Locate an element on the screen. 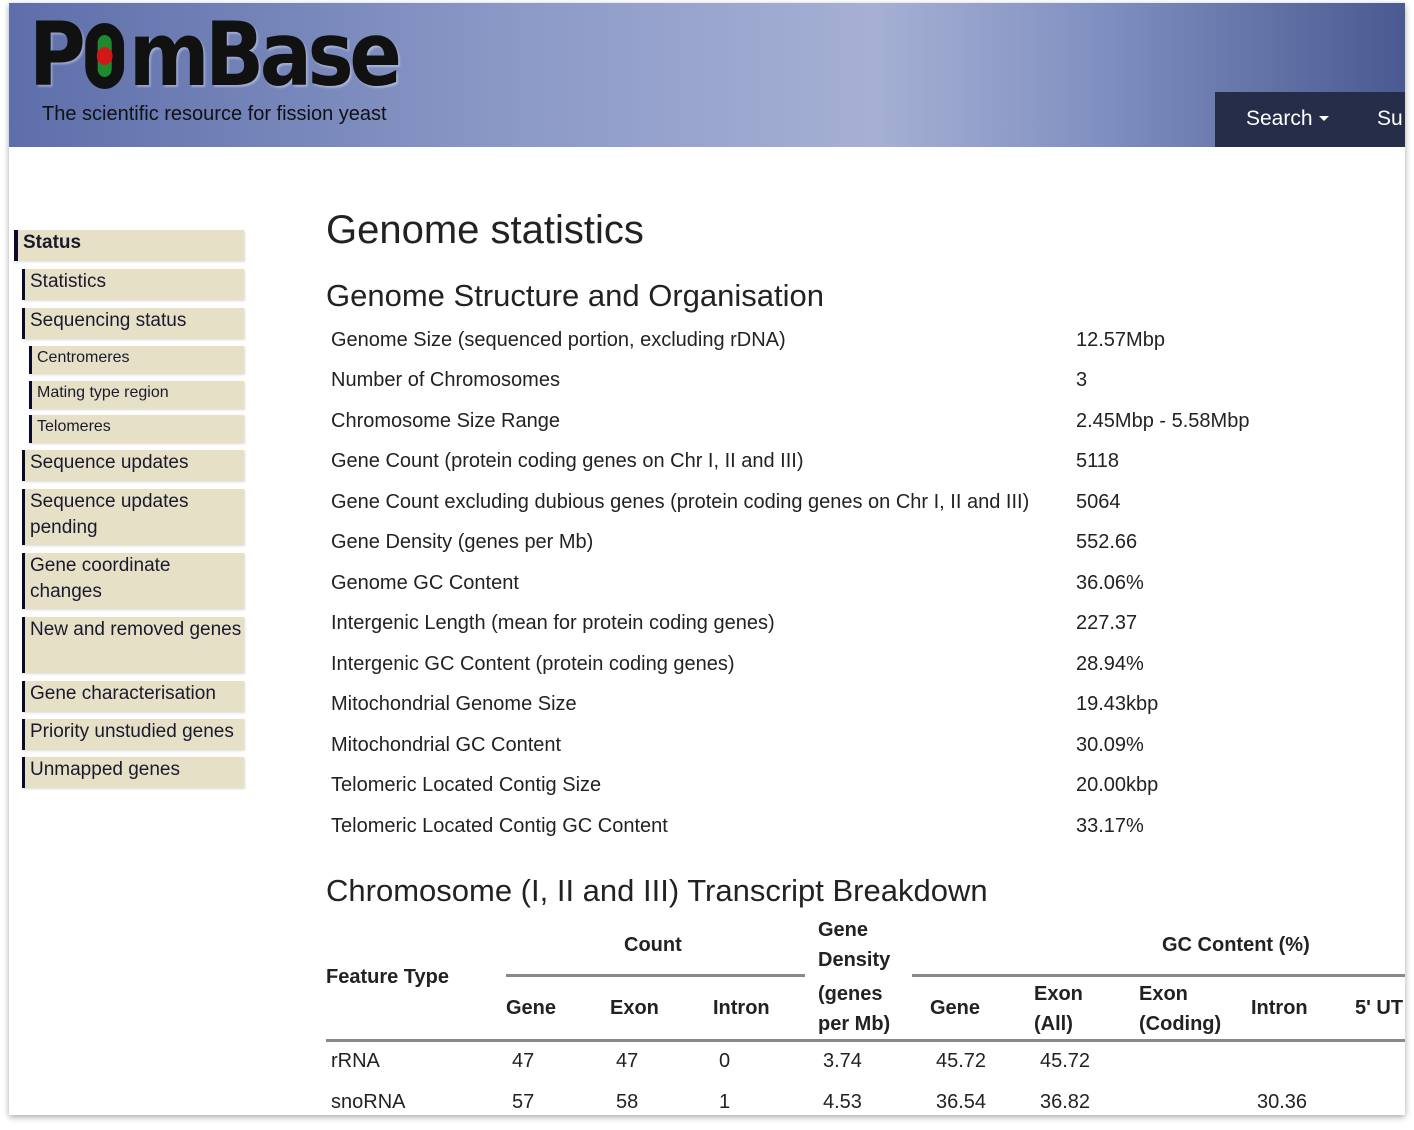  sidebar-item-telomeres: Telomeres is located at coordinates (136, 429).